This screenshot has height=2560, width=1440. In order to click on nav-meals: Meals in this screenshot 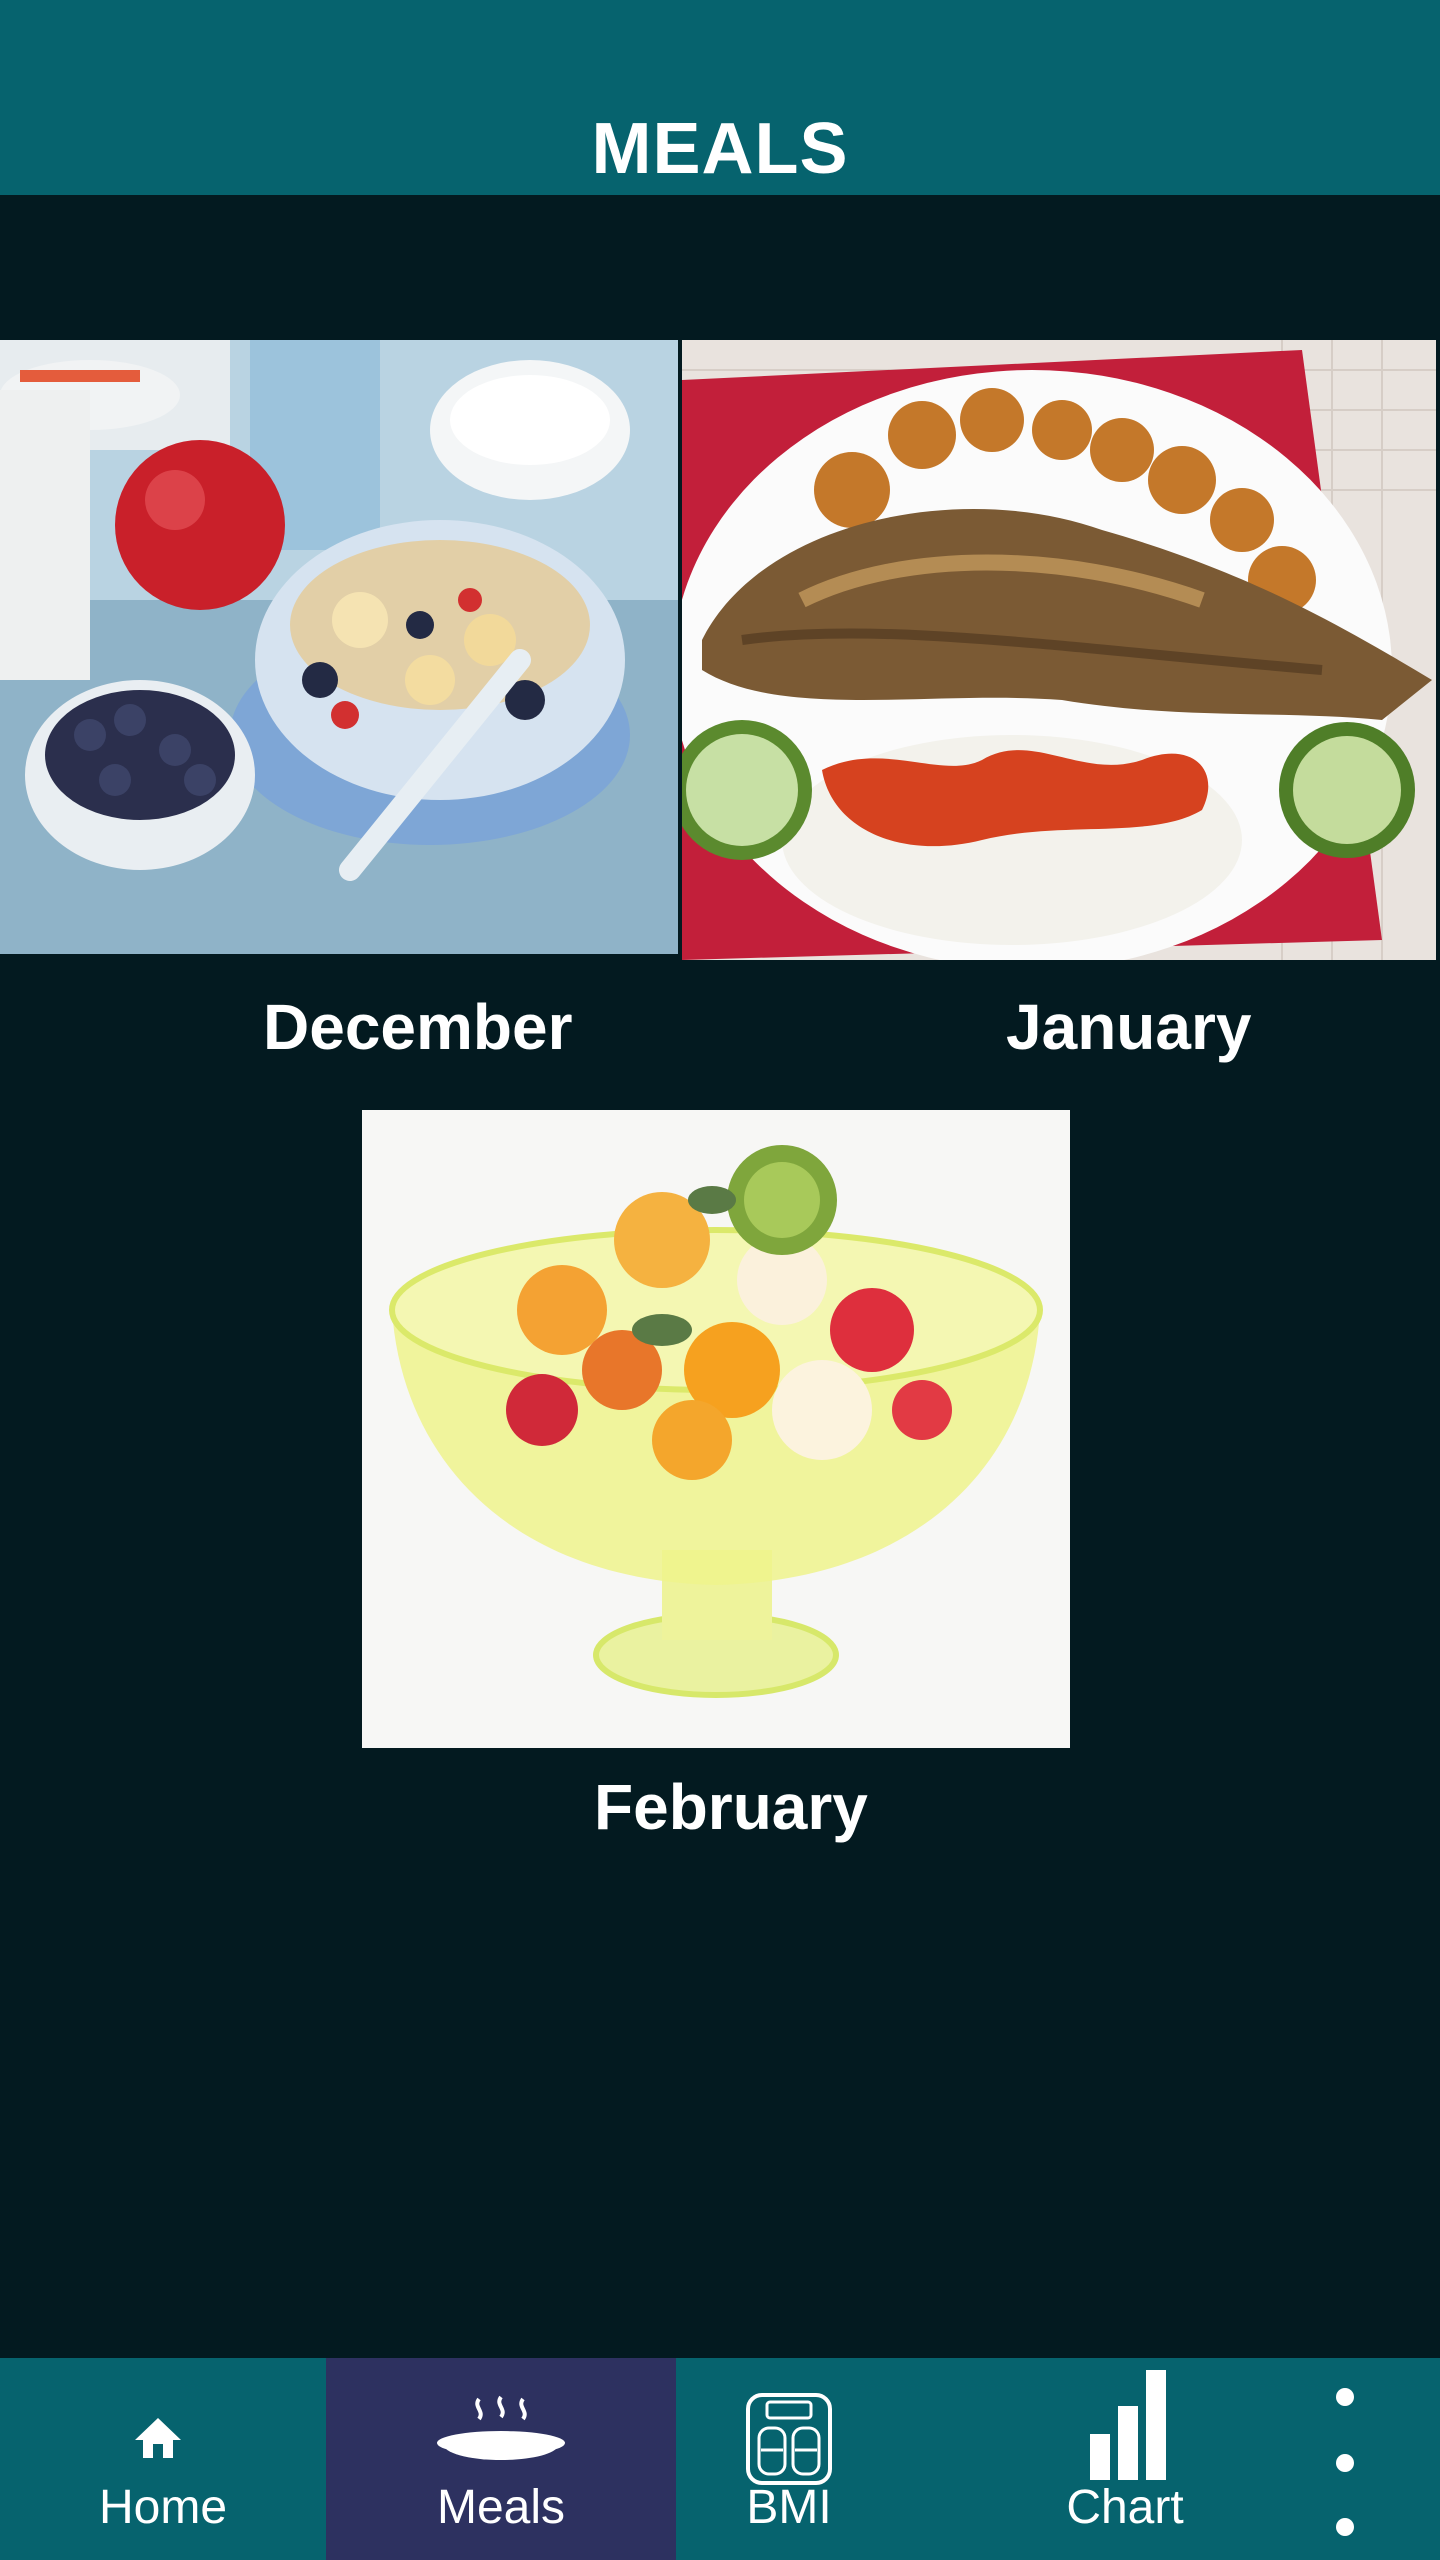, I will do `click(501, 2459)`.